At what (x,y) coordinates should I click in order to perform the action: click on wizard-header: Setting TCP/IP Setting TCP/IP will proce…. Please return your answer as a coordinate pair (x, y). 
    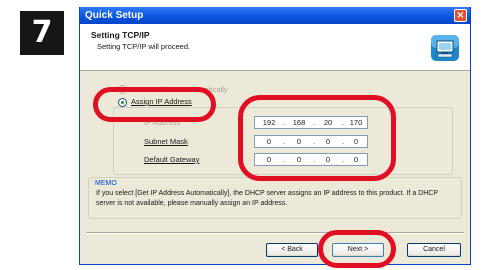
    Looking at the image, I should click on (275, 47).